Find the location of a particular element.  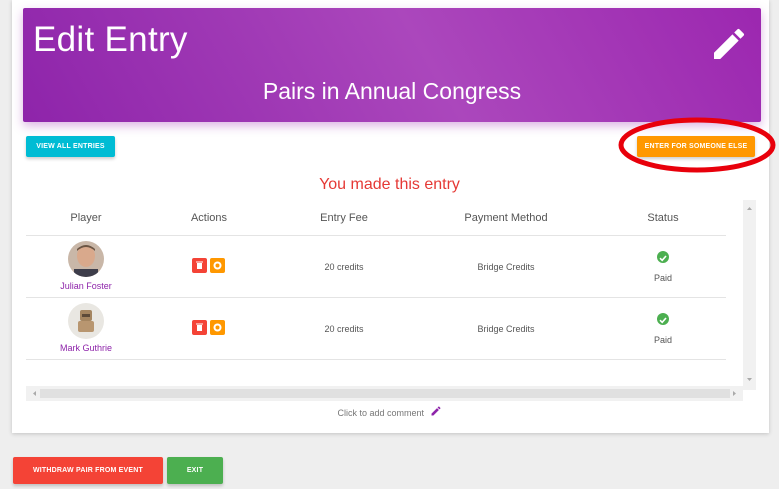

entry-notice: You made this entry is located at coordinates (389, 184).